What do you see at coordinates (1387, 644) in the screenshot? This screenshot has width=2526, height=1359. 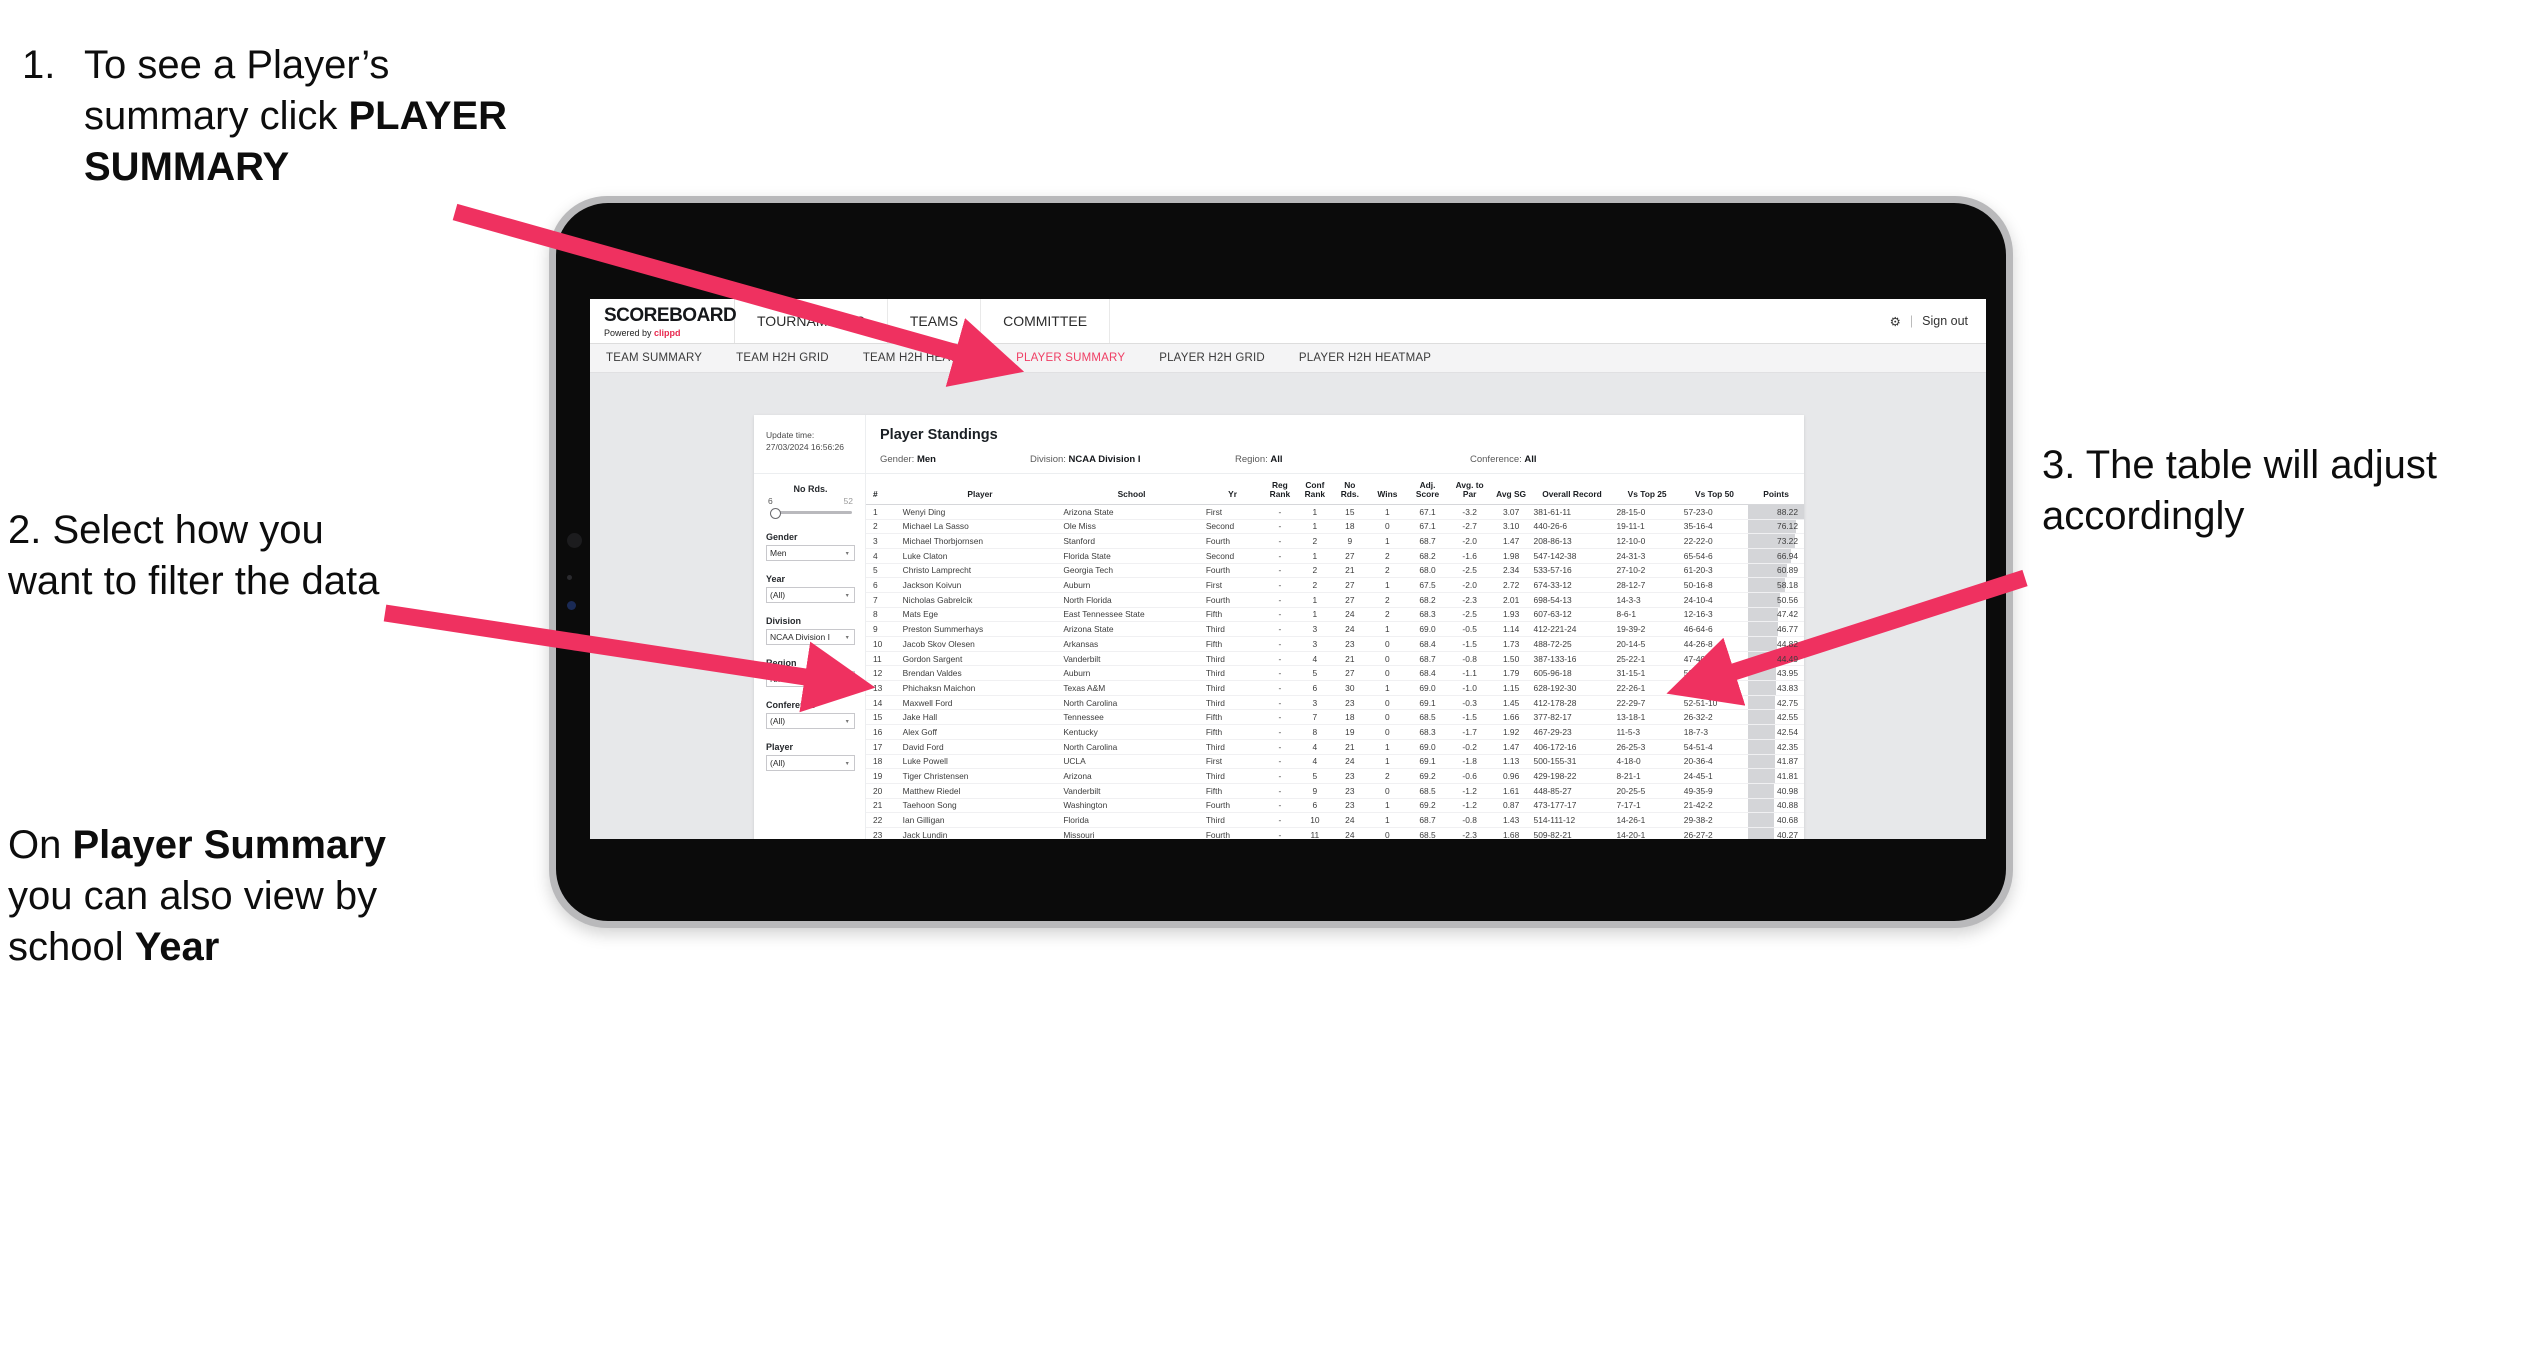 I see `cell-wins: 0` at bounding box center [1387, 644].